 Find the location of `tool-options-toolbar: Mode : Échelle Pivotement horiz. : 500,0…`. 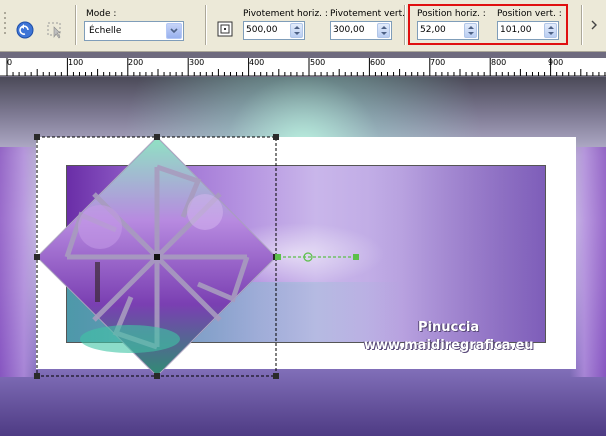

tool-options-toolbar: Mode : Échelle Pivotement horiz. : 500,0… is located at coordinates (303, 26).